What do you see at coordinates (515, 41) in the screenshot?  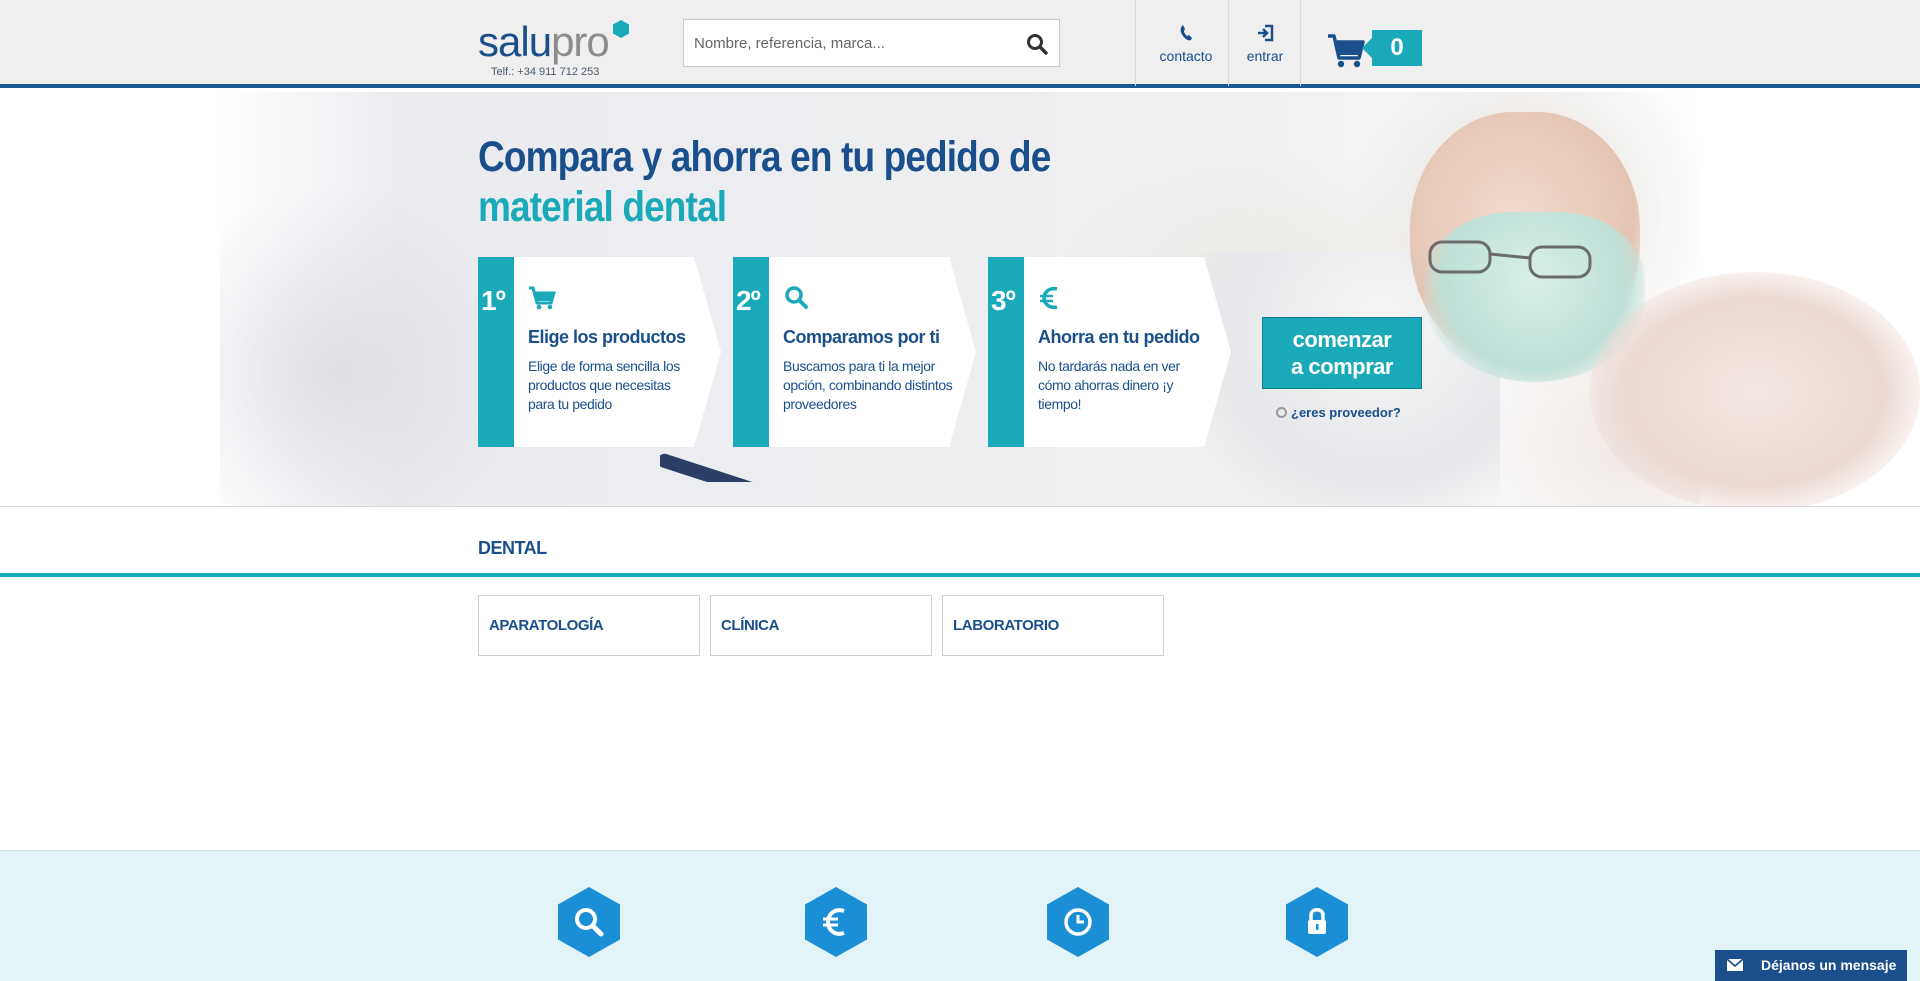 I see `logo-text-salu: salu` at bounding box center [515, 41].